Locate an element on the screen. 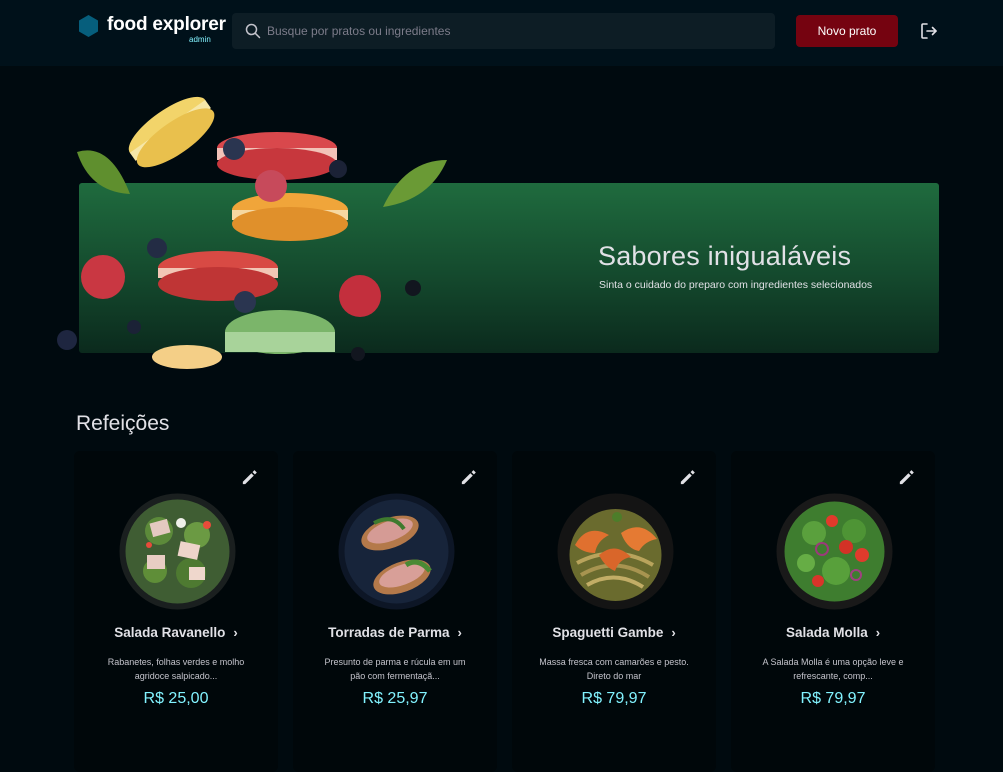  banner-title: Sabores inigualáveis is located at coordinates (725, 256).